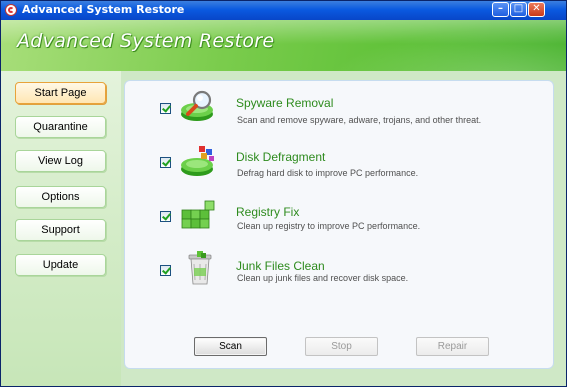  Describe the element at coordinates (283, 45) in the screenshot. I see `header-banner: Advanced System Restore` at that location.